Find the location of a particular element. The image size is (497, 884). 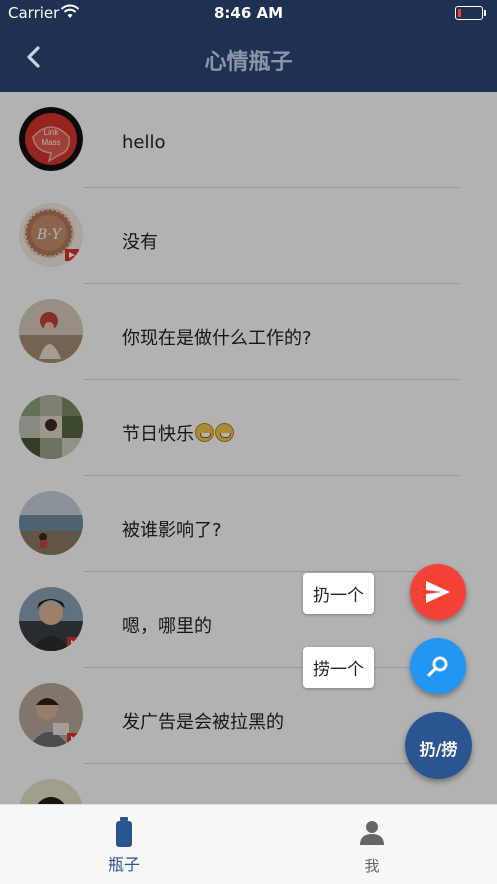

message-text-content: 节日快乐 is located at coordinates (158, 434).